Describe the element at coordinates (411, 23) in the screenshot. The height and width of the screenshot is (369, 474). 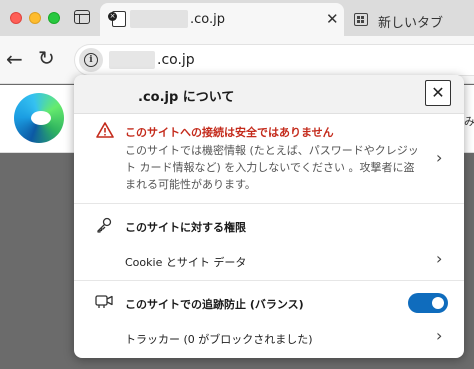
I see `tab-new-title: 新しいタブ` at that location.